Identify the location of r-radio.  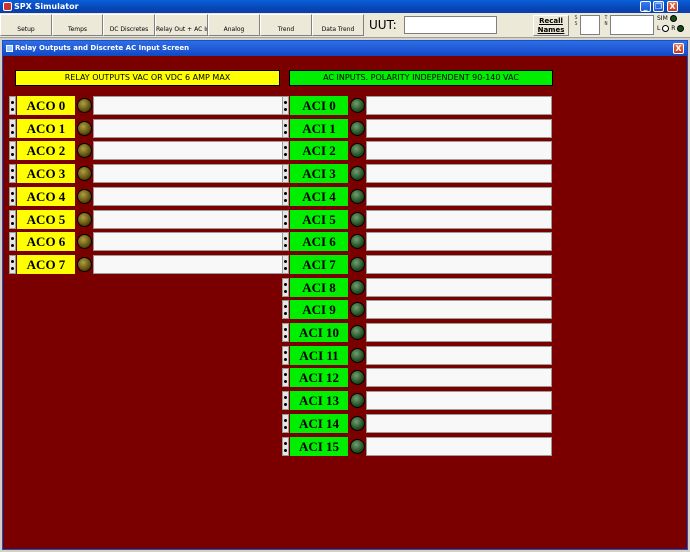
(681, 28).